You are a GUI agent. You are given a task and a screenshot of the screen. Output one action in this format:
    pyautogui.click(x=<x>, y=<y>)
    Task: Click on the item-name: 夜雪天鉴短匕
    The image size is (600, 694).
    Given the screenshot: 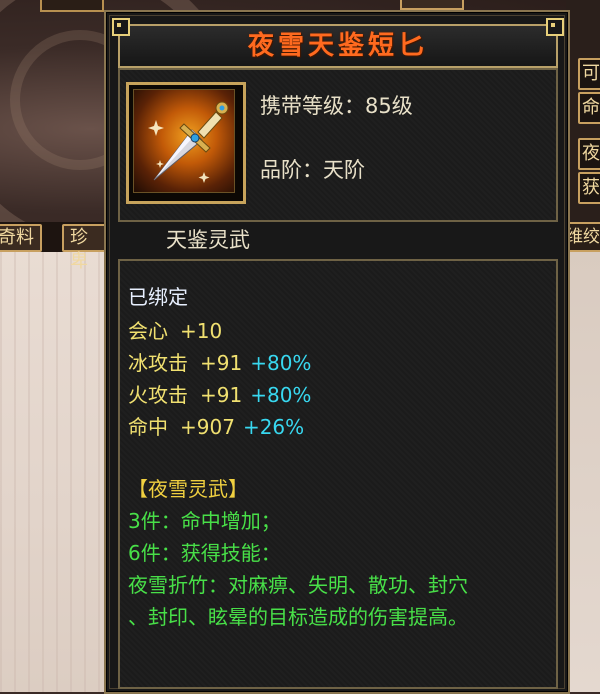 What is the action you would take?
    pyautogui.click(x=338, y=46)
    